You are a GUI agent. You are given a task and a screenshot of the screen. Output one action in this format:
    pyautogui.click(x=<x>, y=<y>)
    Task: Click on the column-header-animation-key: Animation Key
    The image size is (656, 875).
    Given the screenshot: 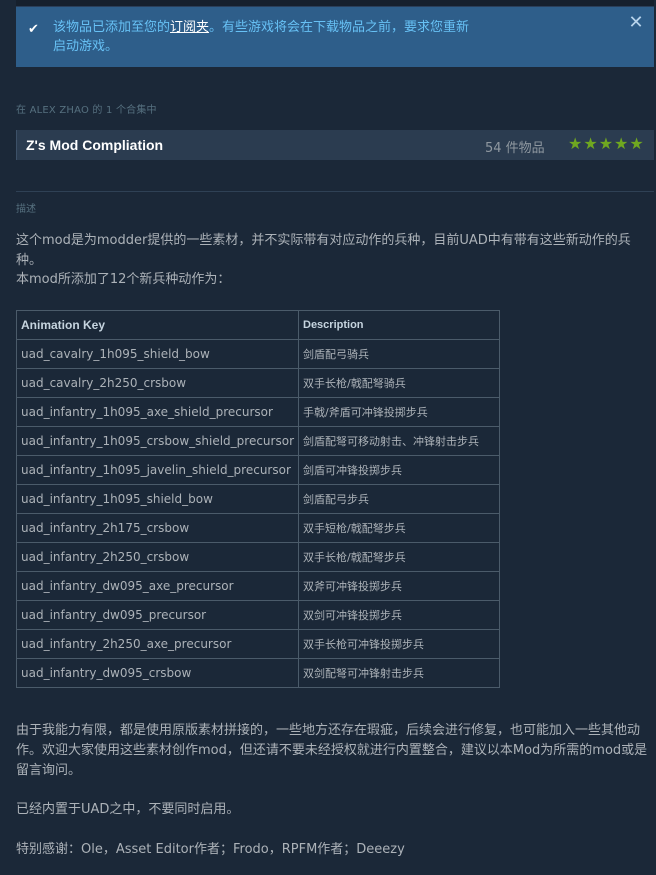 What is the action you would take?
    pyautogui.click(x=157, y=325)
    